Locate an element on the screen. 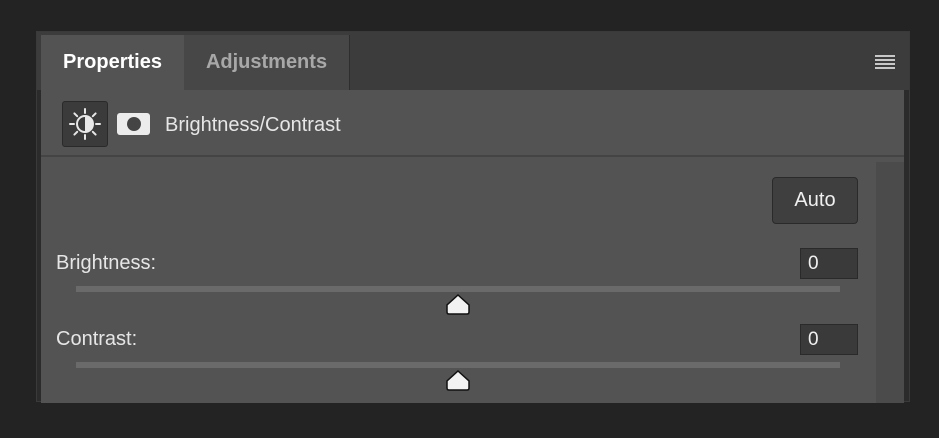 The image size is (939, 438). brightness-slider is located at coordinates (458, 289).